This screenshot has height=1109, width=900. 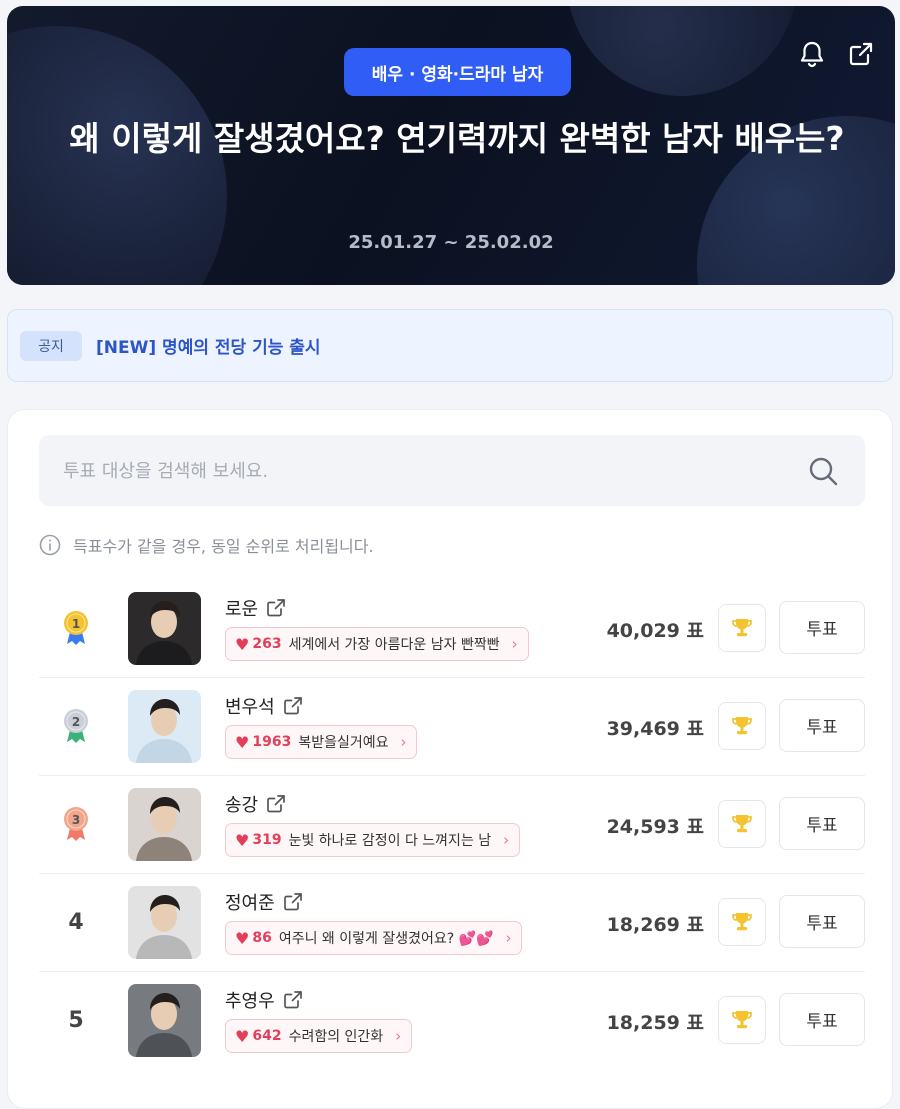 I want to click on candidate-name-link: 로운, so click(x=255, y=608).